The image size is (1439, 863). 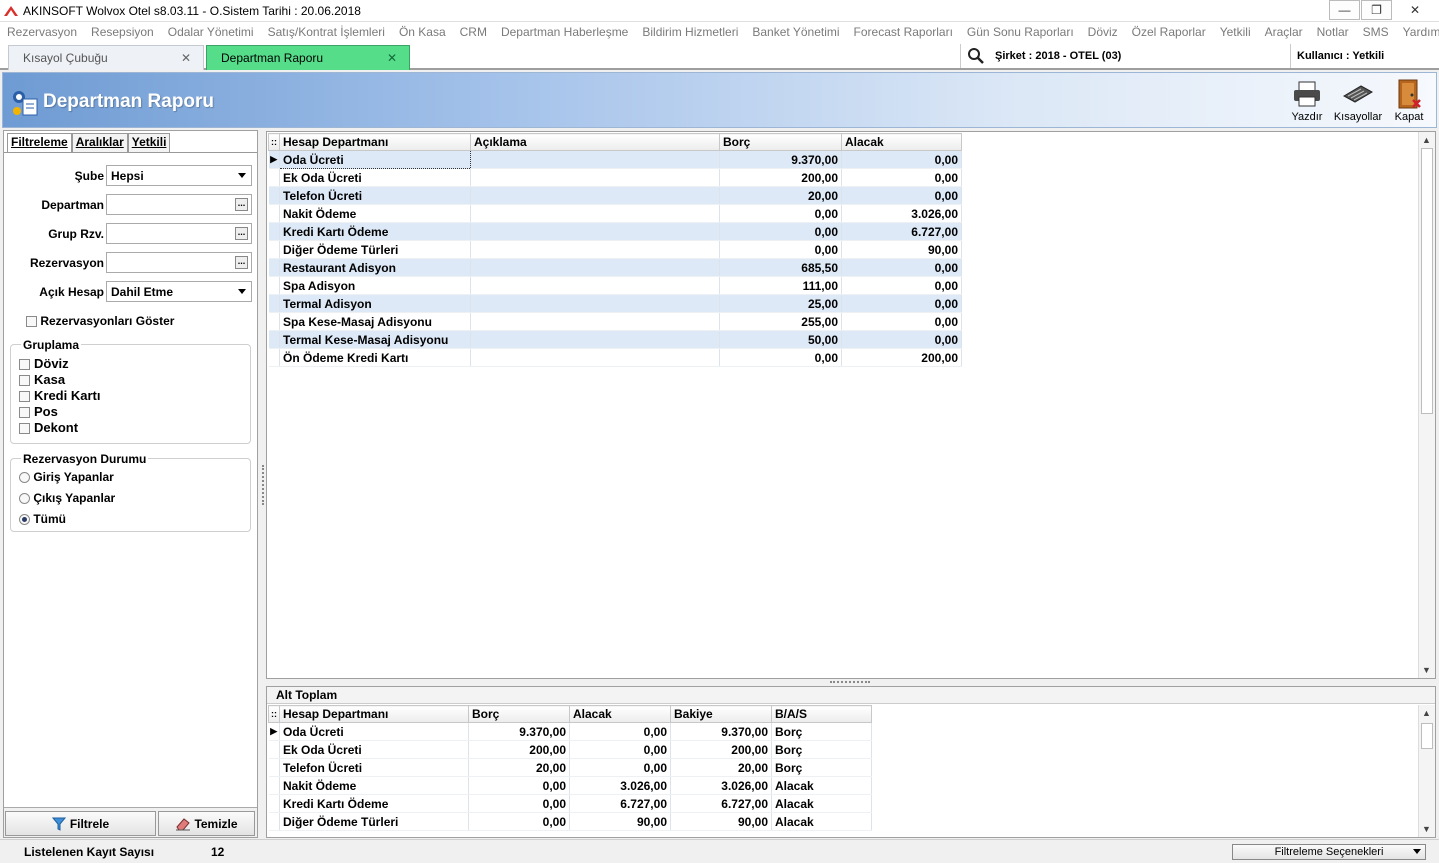 I want to click on menu-item: Departman Haberleşme, so click(x=564, y=32).